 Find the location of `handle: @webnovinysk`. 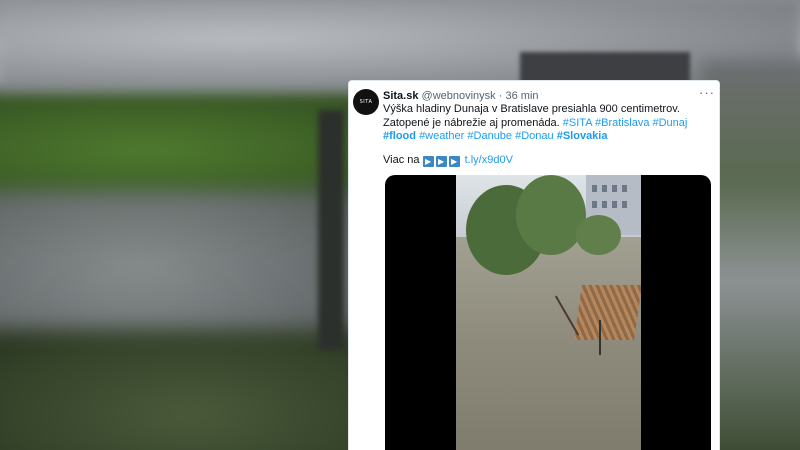

handle: @webnovinysk is located at coordinates (459, 96).